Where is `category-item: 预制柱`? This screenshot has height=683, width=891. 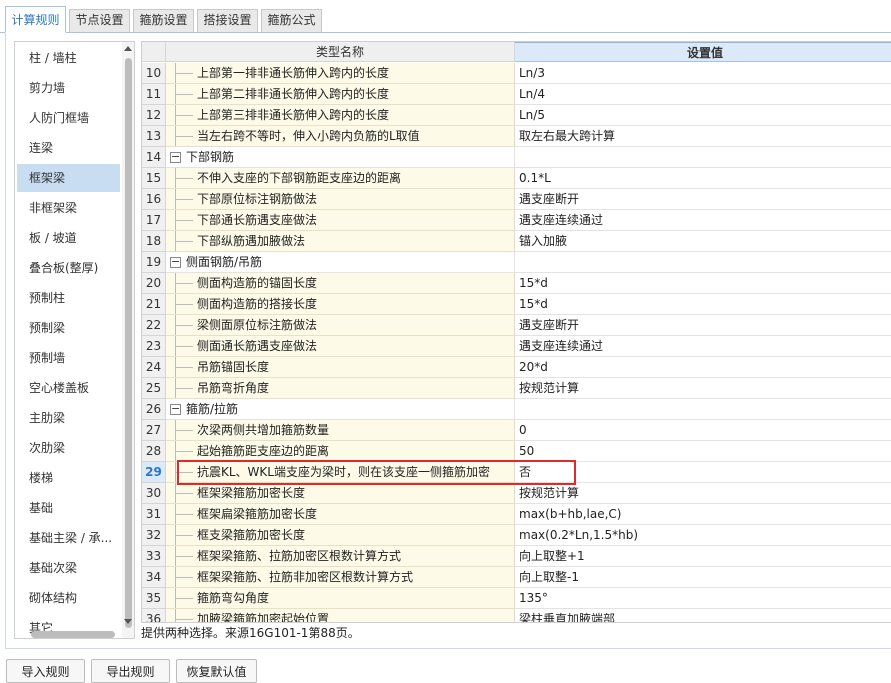
category-item: 预制柱 is located at coordinates (68, 298).